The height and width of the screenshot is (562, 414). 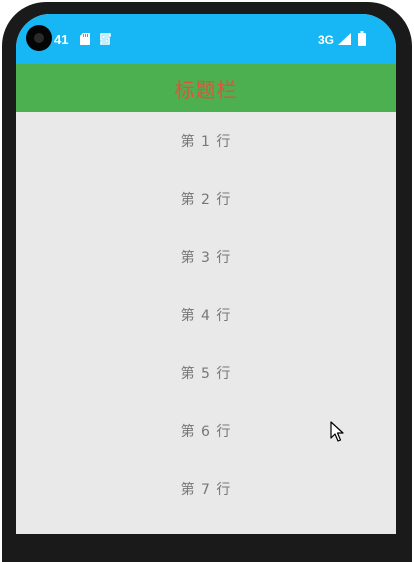 I want to click on status-time: 41, so click(x=61, y=39).